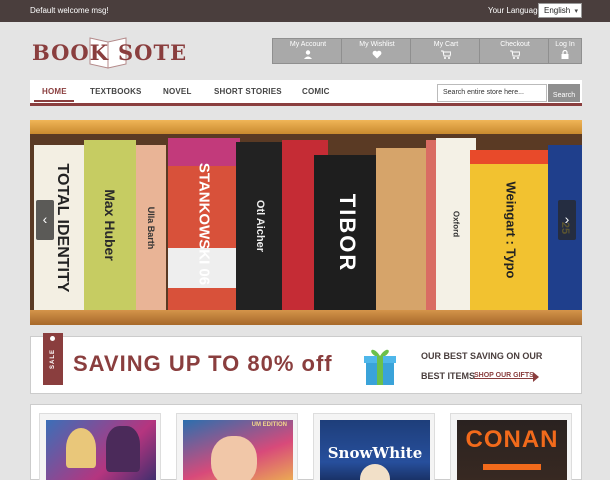 This screenshot has height=480, width=610. What do you see at coordinates (565, 44) in the screenshot?
I see `log-in-label: Log In` at bounding box center [565, 44].